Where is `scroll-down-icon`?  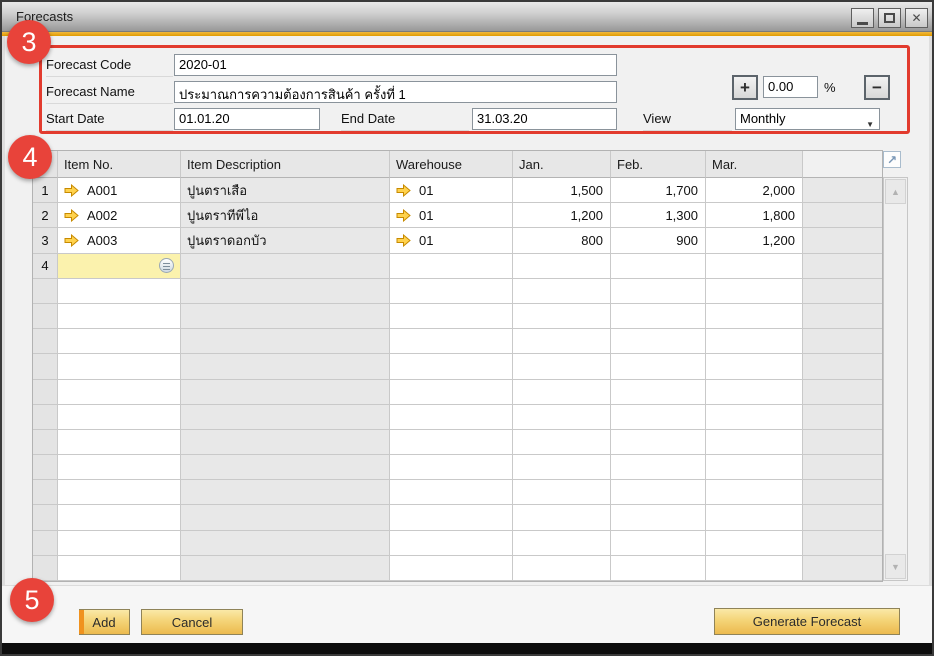 scroll-down-icon is located at coordinates (895, 566).